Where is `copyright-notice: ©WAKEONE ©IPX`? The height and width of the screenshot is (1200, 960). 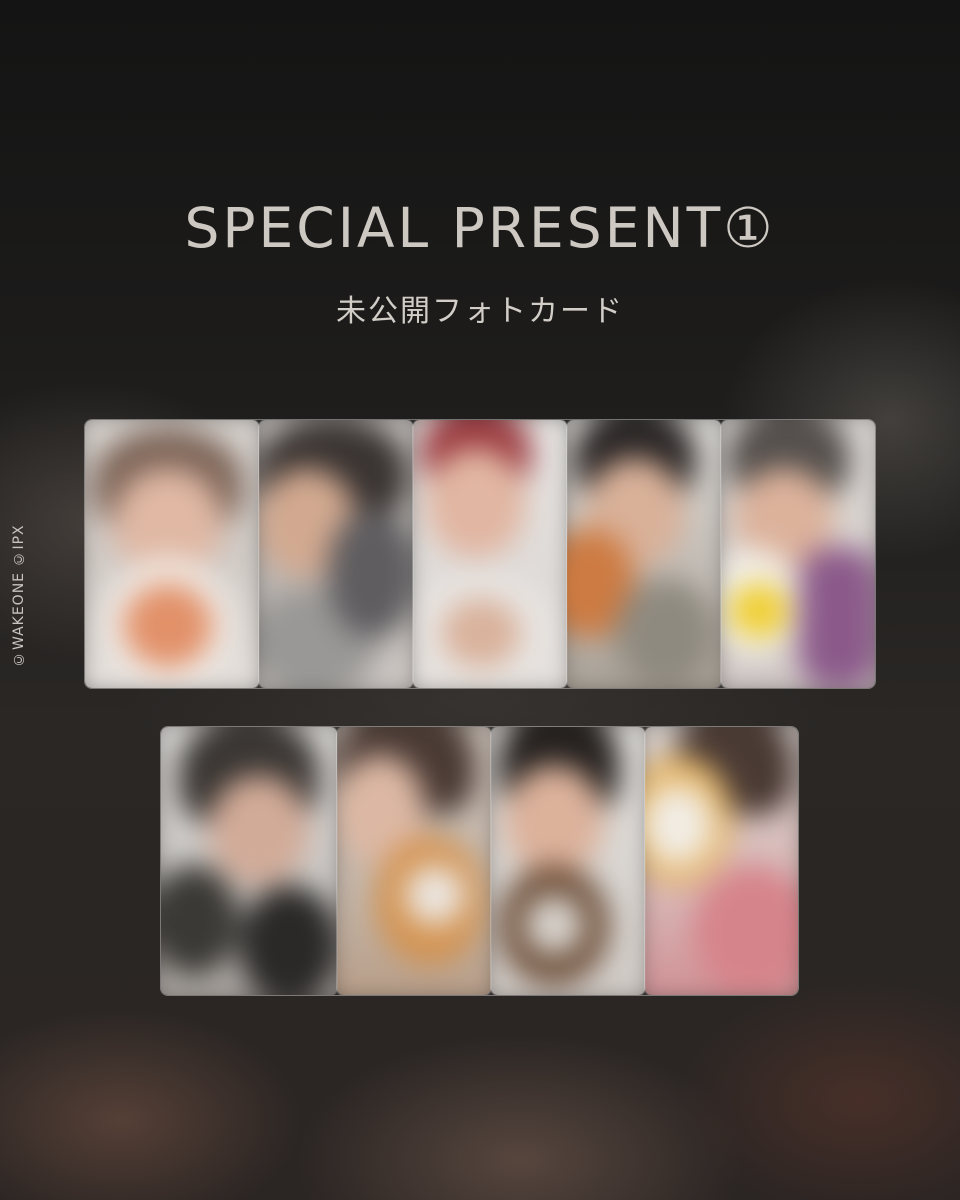 copyright-notice: ©WAKEONE ©IPX is located at coordinates (19, 596).